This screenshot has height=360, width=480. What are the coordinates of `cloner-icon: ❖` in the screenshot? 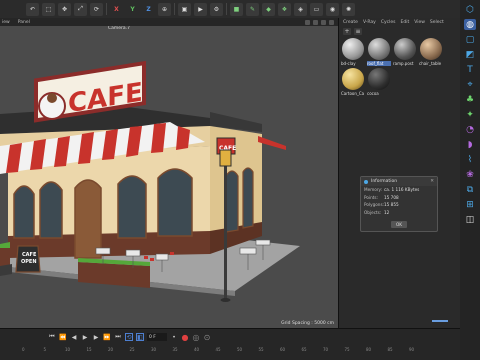 It's located at (284, 9).